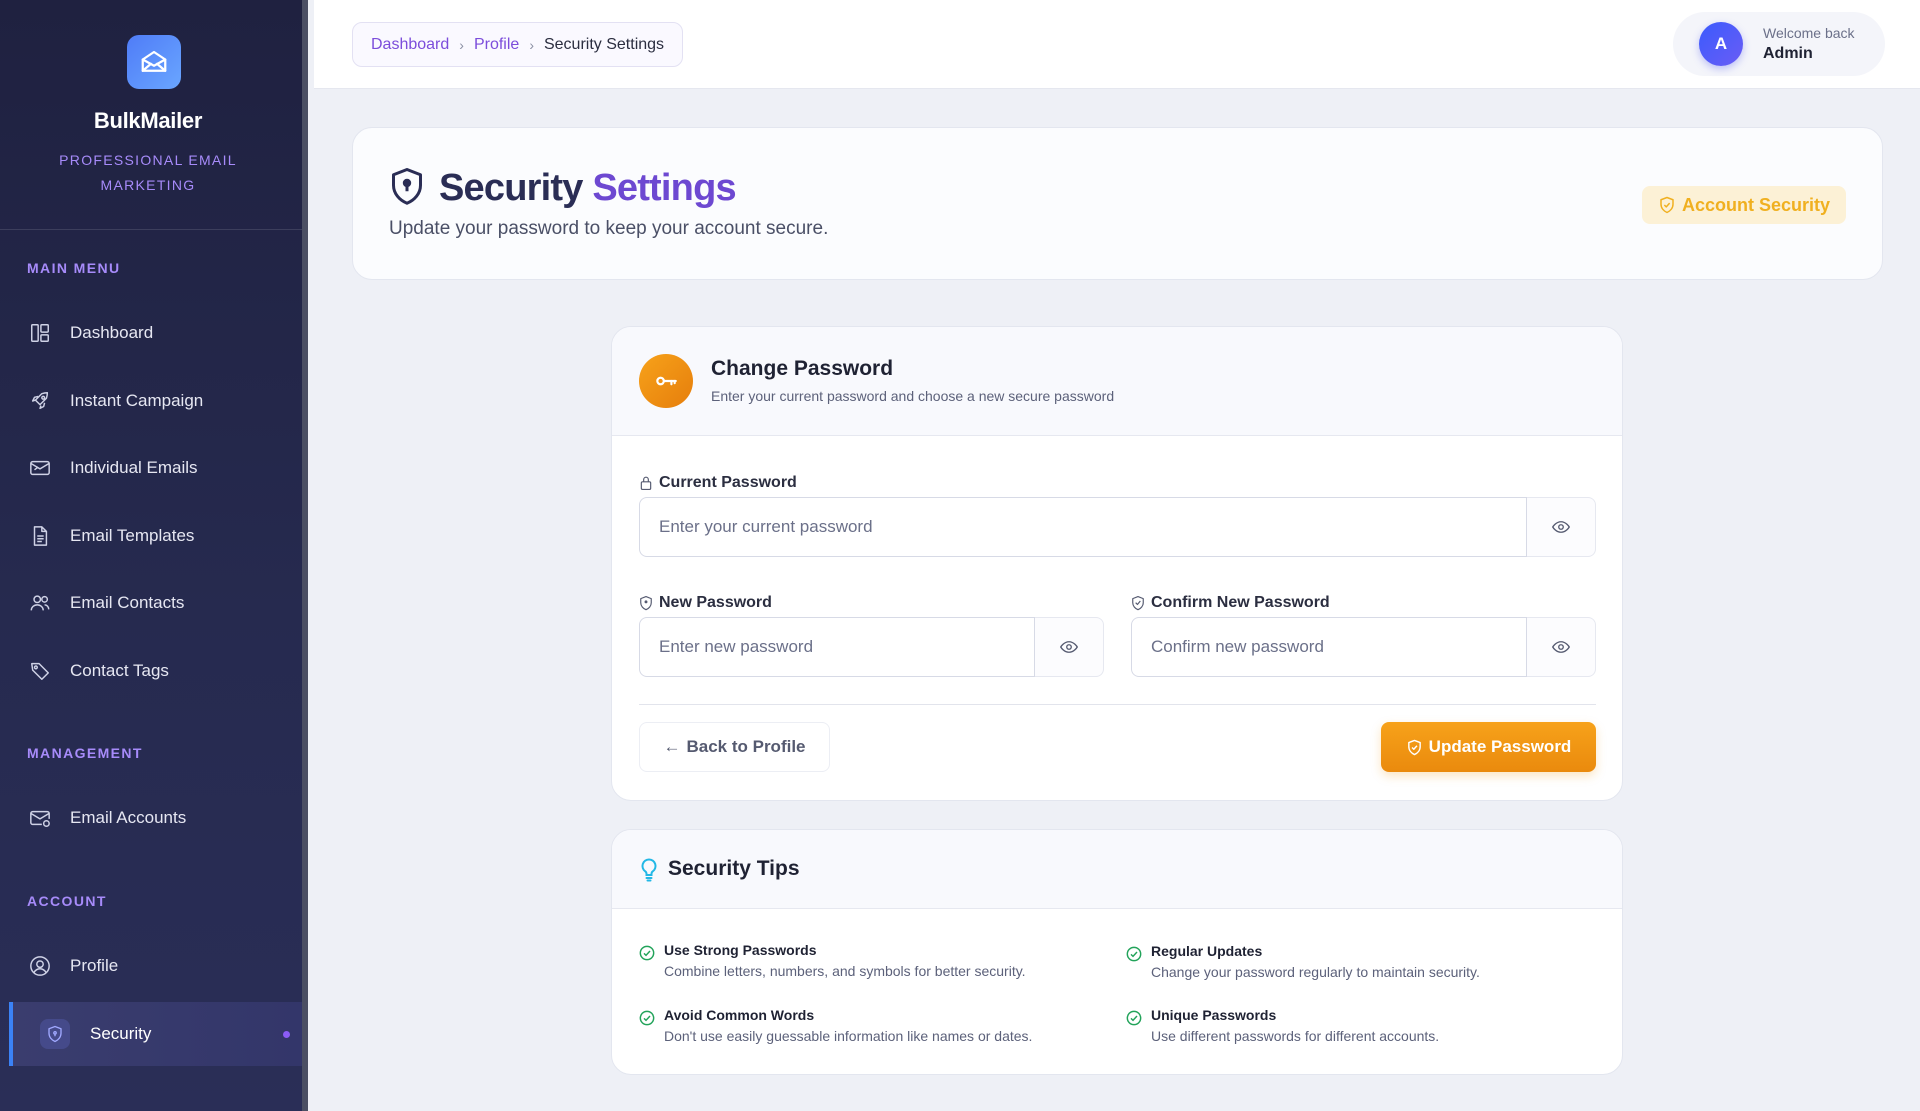 This screenshot has height=1111, width=1920. Describe the element at coordinates (705, 603) in the screenshot. I see `new-password-label: New Password` at that location.